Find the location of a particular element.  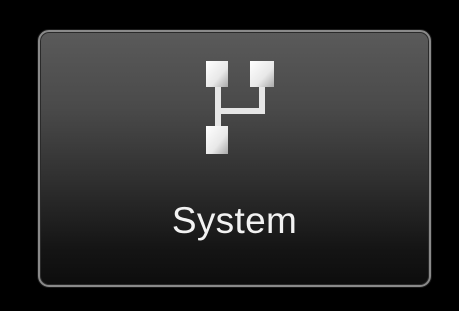

tile-label: System is located at coordinates (234, 220).